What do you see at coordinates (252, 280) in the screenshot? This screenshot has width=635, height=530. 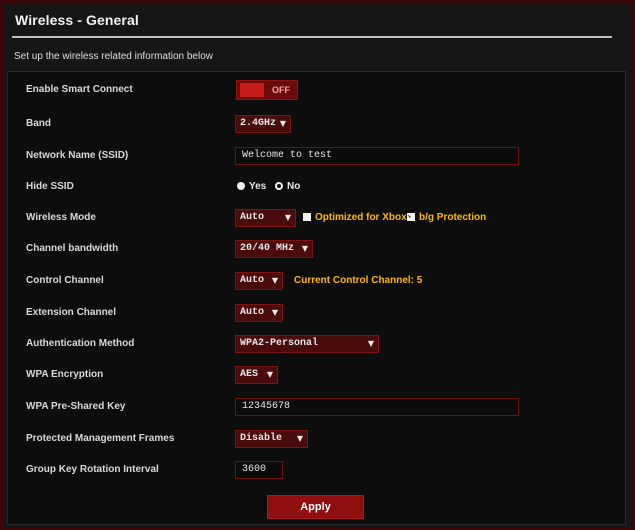 I see `control-channel-value: Auto` at bounding box center [252, 280].